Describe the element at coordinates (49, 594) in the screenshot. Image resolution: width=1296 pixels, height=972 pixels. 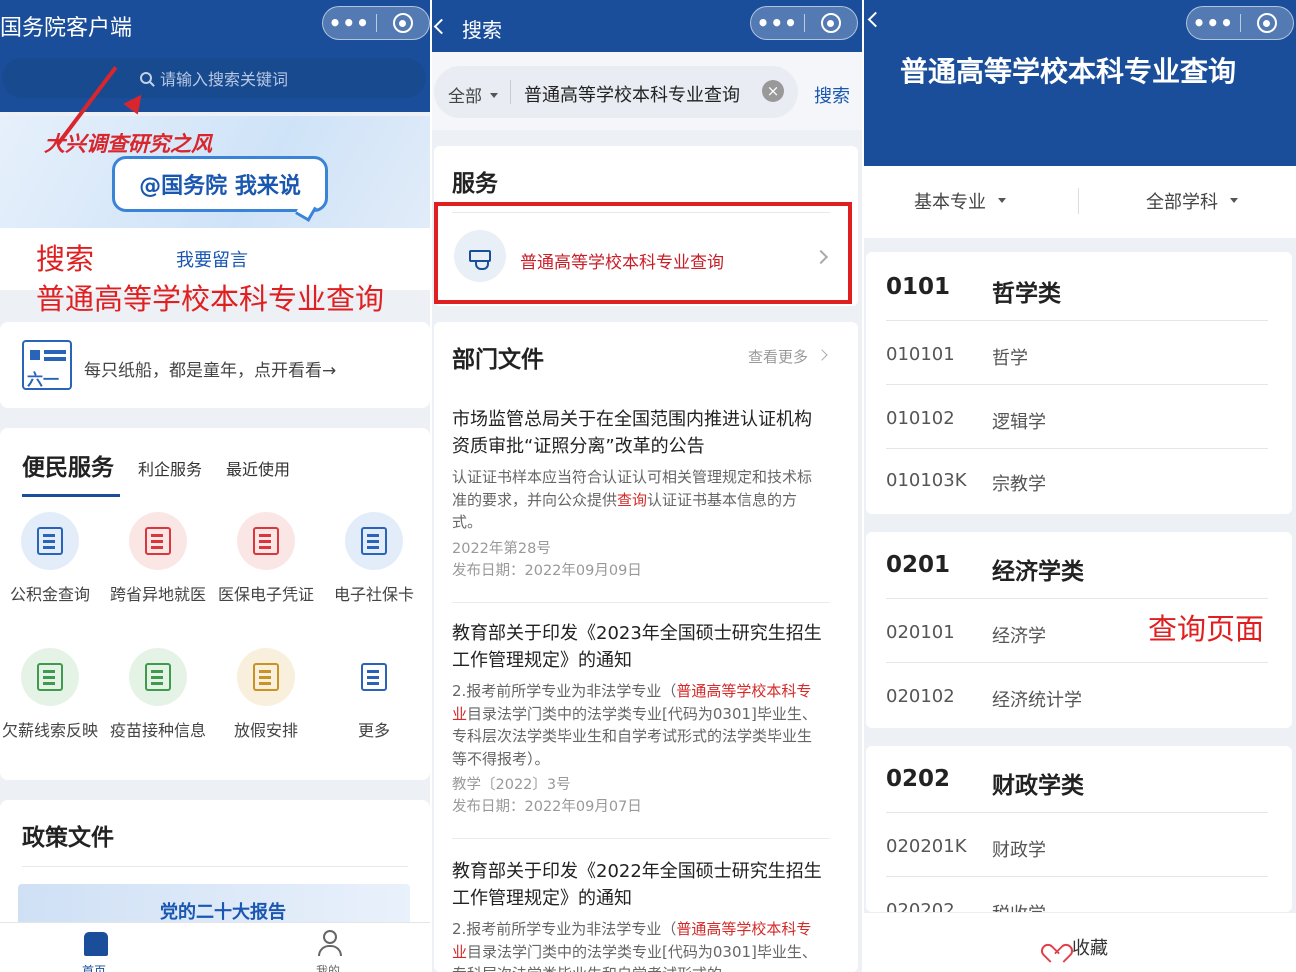
I see `service-label: 公积金查询` at that location.